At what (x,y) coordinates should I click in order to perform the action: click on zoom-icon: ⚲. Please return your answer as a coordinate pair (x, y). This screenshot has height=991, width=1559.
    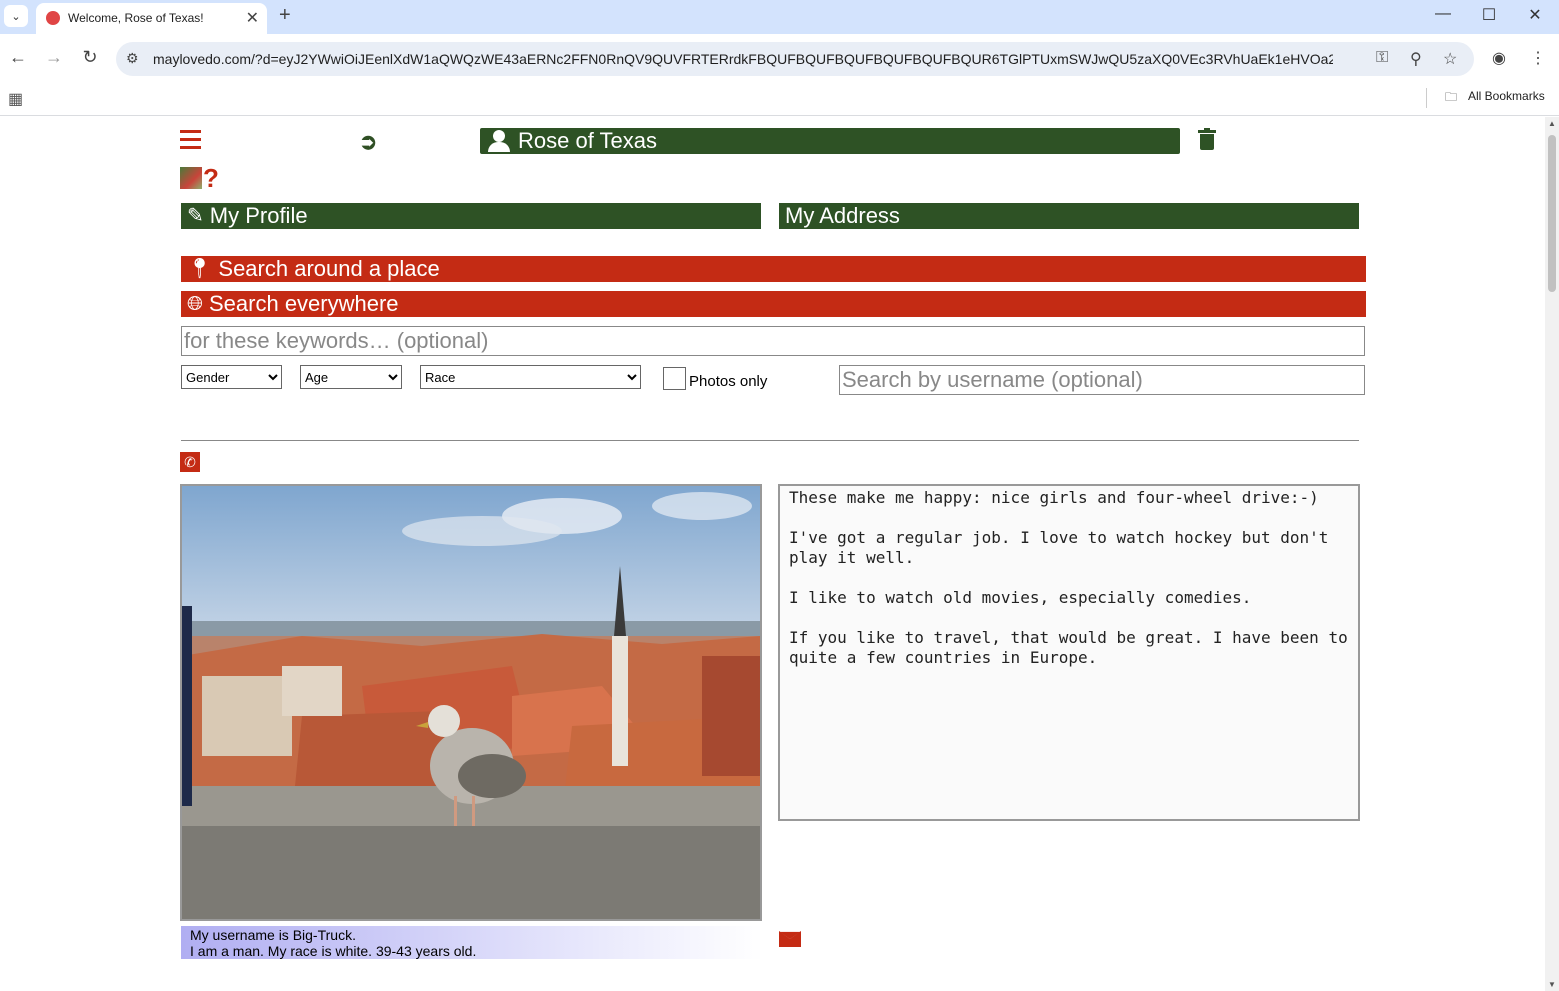
    Looking at the image, I should click on (1416, 59).